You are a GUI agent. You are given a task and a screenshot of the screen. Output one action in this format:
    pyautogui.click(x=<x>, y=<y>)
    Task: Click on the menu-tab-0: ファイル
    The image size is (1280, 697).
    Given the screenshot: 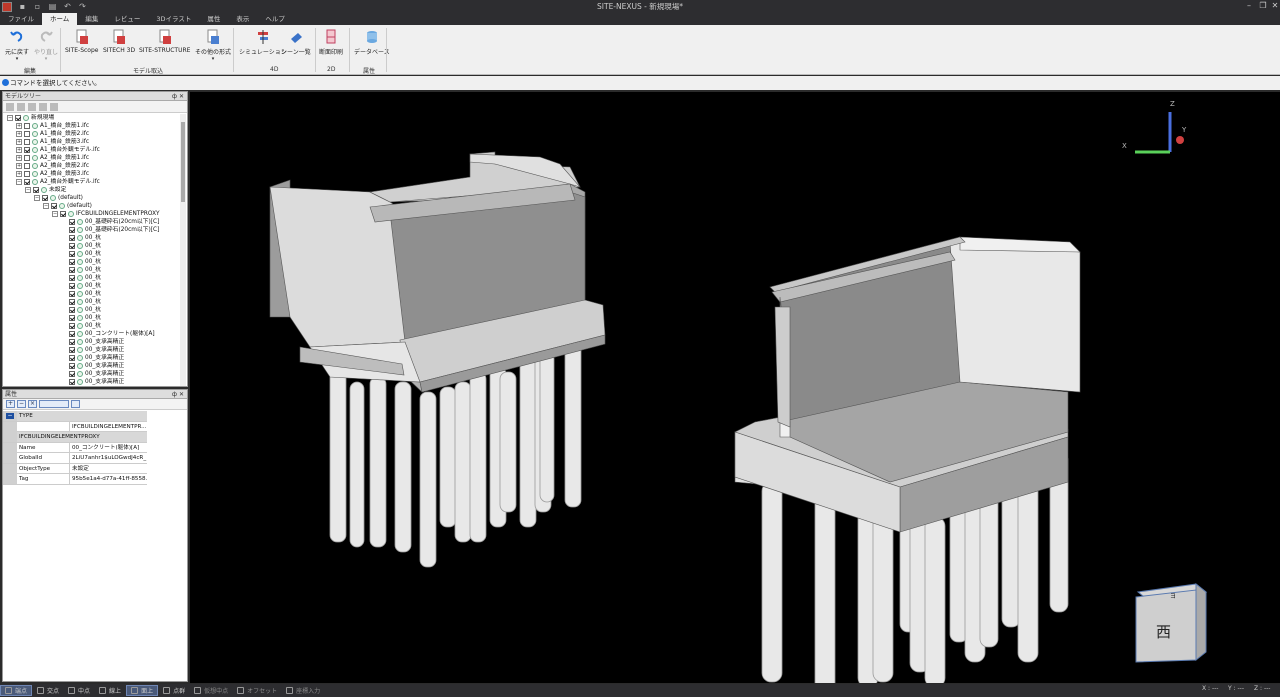 What is the action you would take?
    pyautogui.click(x=21, y=19)
    